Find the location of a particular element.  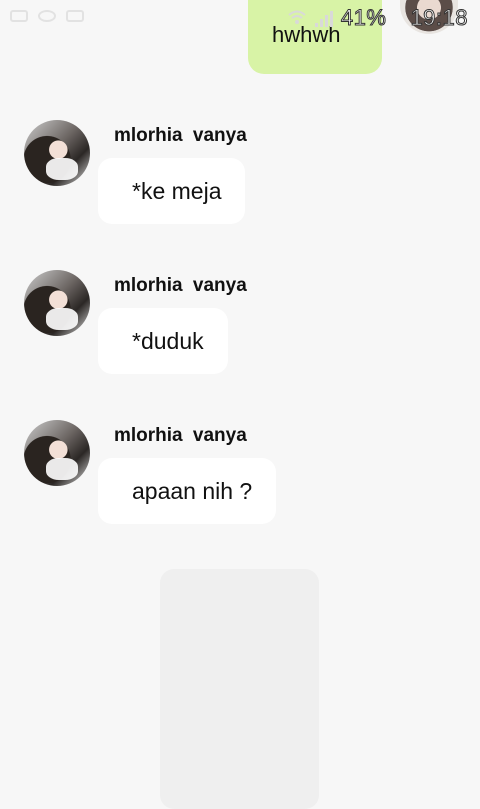

chat-icon is located at coordinates (47, 16).